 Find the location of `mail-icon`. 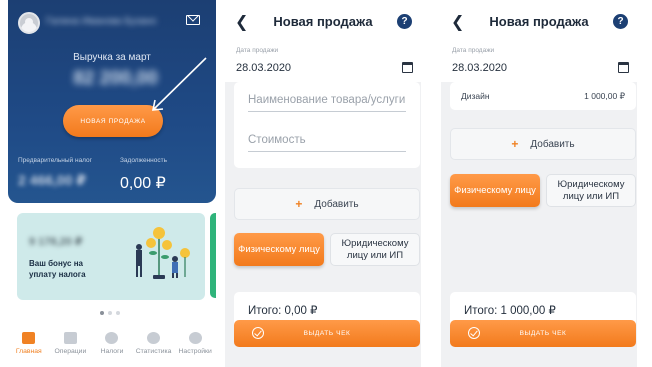

mail-icon is located at coordinates (193, 20).